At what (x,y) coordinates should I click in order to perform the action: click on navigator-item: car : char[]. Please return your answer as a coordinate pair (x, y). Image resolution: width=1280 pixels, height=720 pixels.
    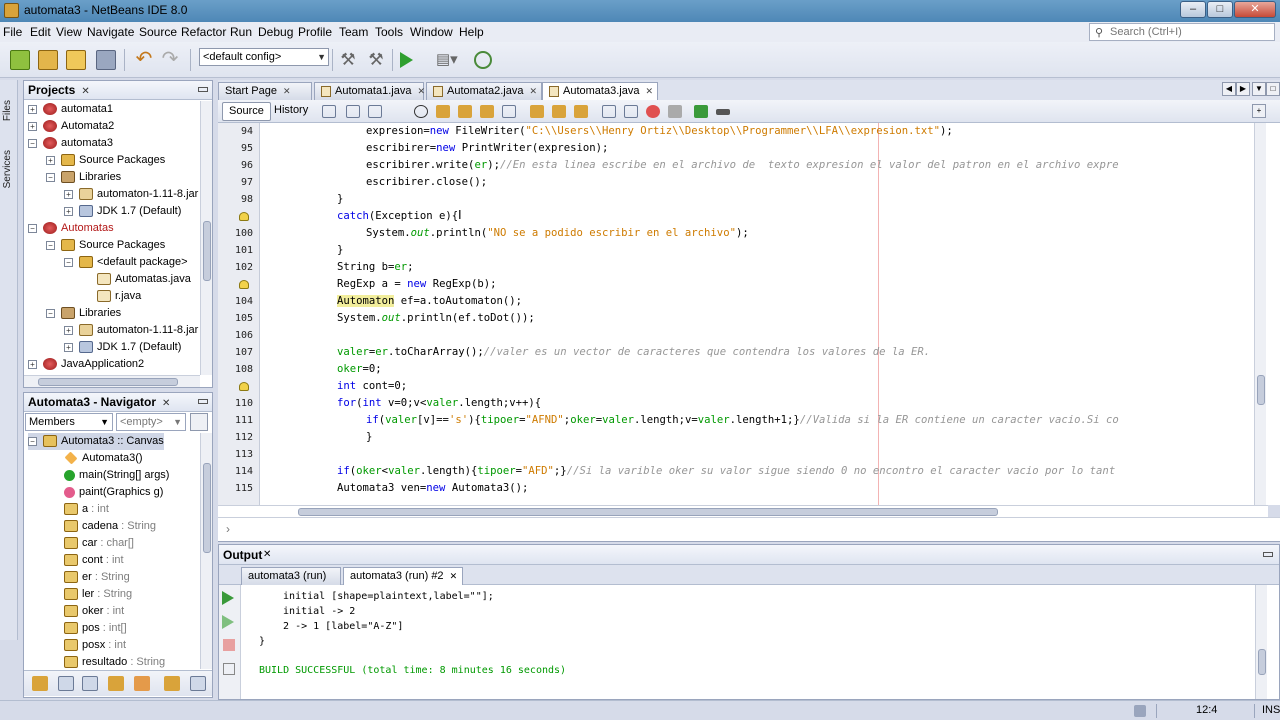
    Looking at the image, I should click on (99, 543).